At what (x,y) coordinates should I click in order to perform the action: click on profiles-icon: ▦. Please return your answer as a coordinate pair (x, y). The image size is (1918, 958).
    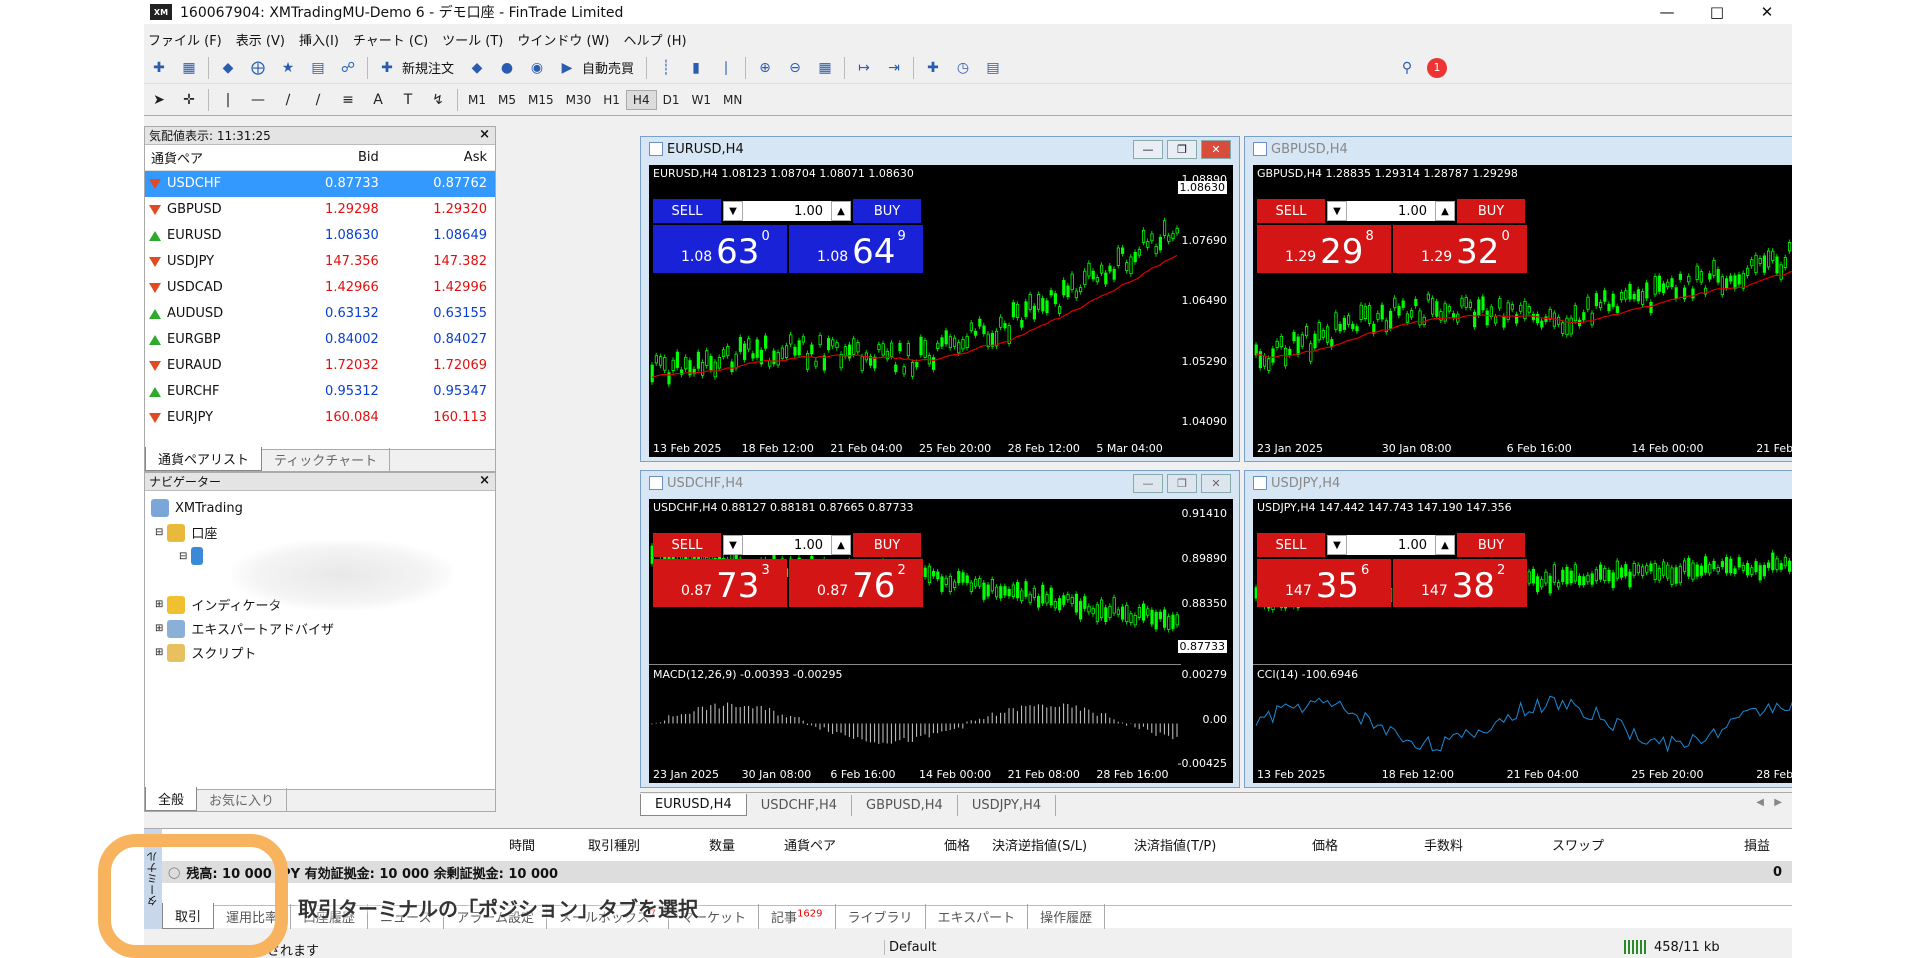
    Looking at the image, I should click on (189, 68).